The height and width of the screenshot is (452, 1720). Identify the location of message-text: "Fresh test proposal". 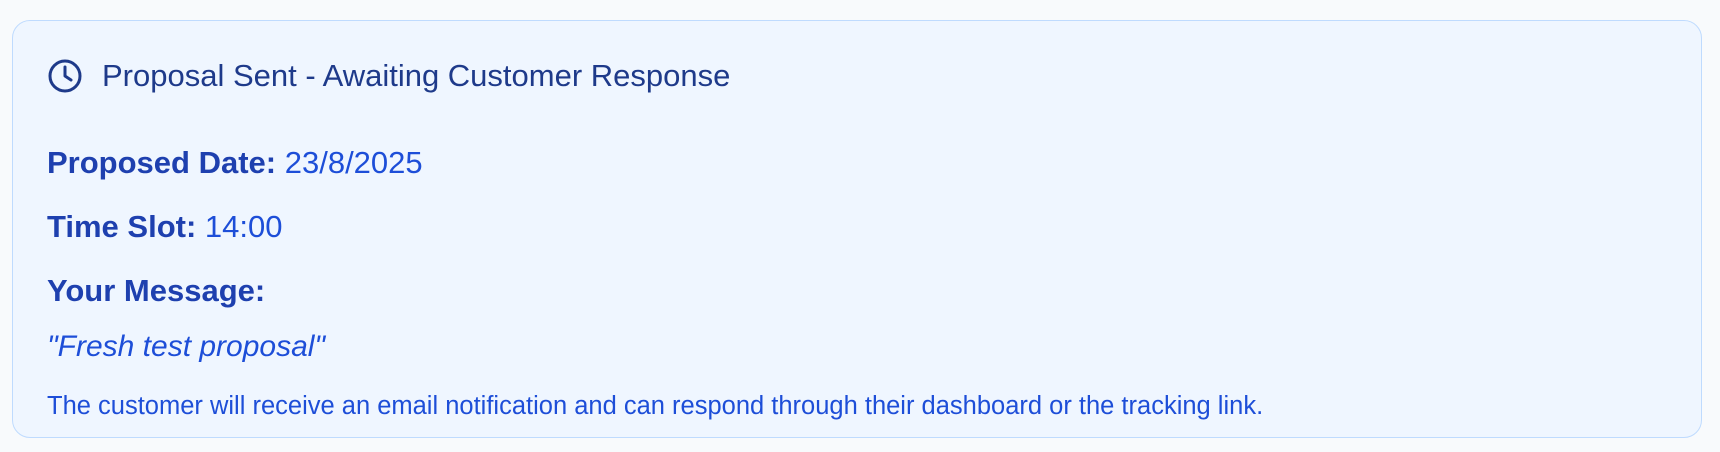
(186, 346).